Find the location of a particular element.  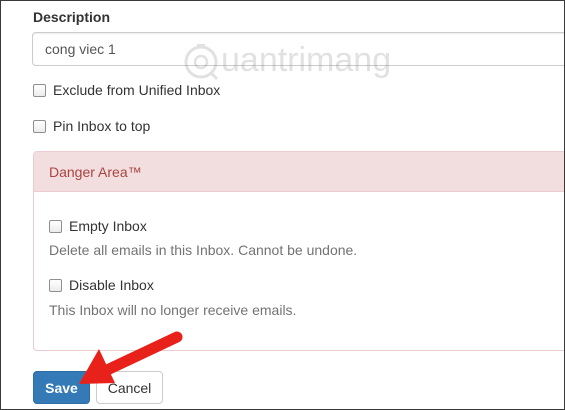

disable-inbox-option: Disable Inbox is located at coordinates (101, 285).